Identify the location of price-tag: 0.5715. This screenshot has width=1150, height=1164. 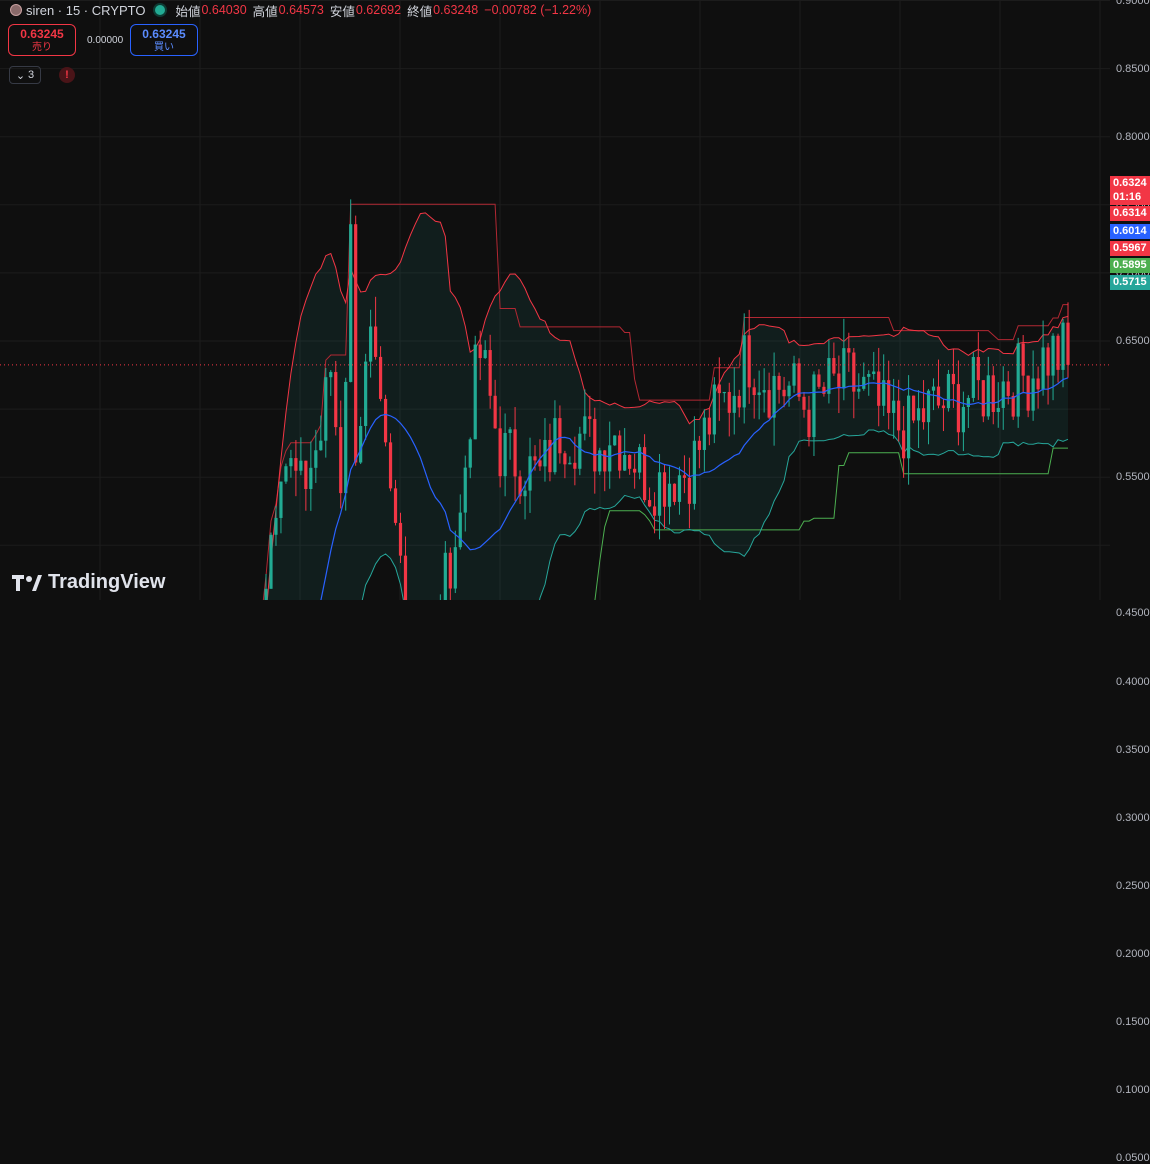
(1130, 282).